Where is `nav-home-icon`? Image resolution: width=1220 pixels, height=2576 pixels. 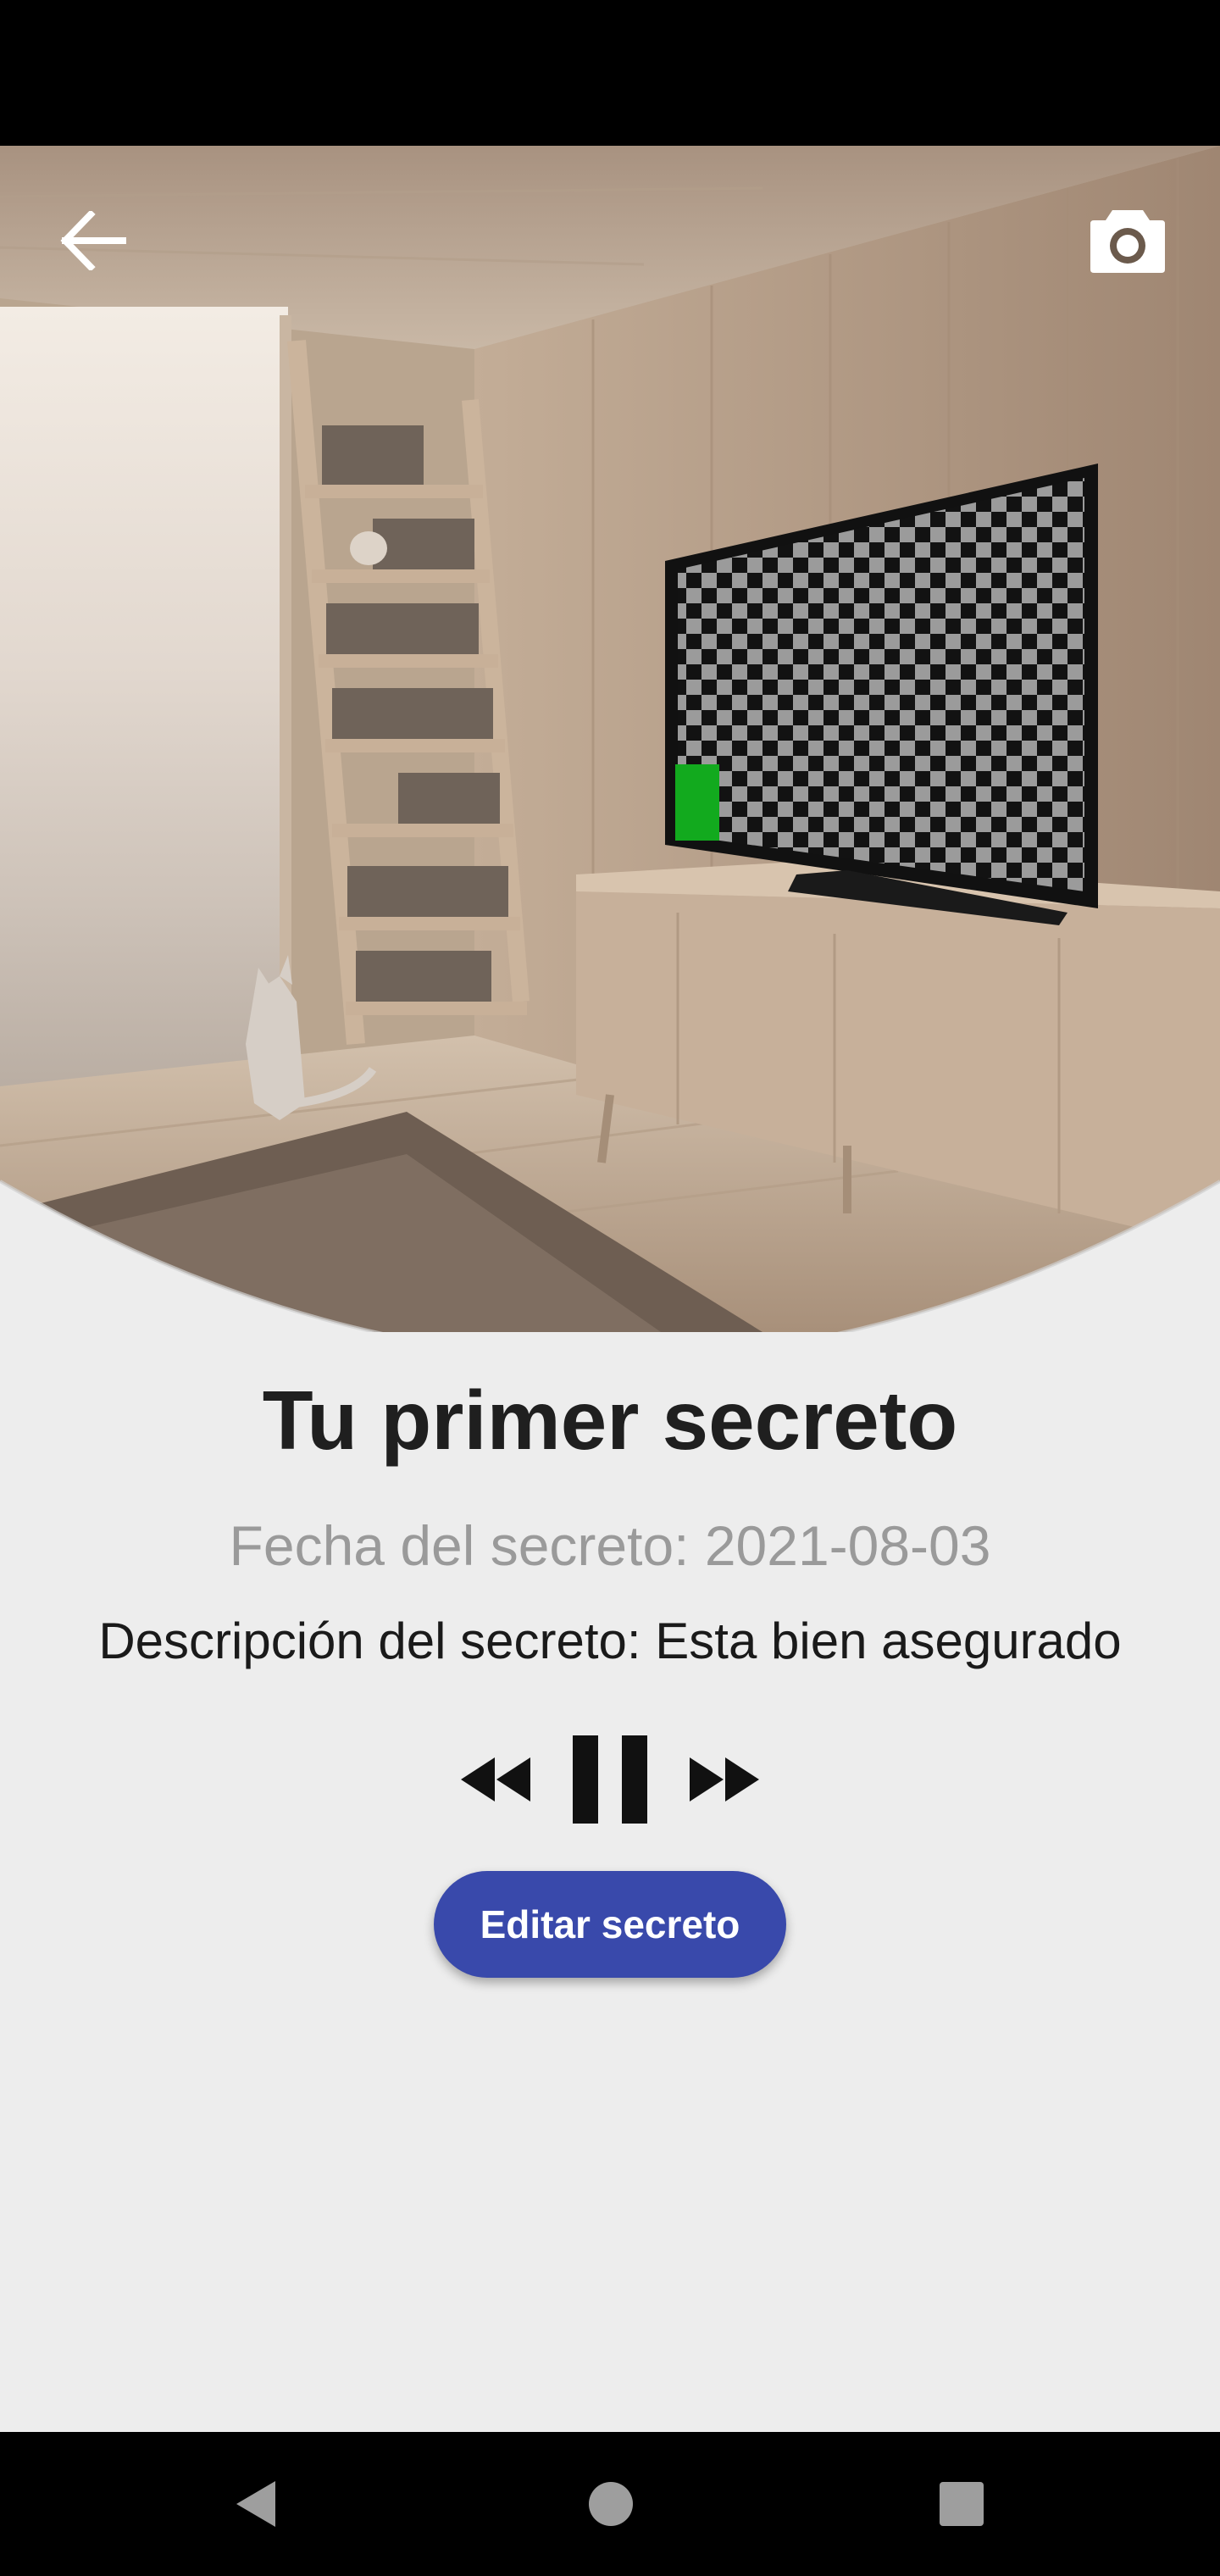
nav-home-icon is located at coordinates (611, 2504).